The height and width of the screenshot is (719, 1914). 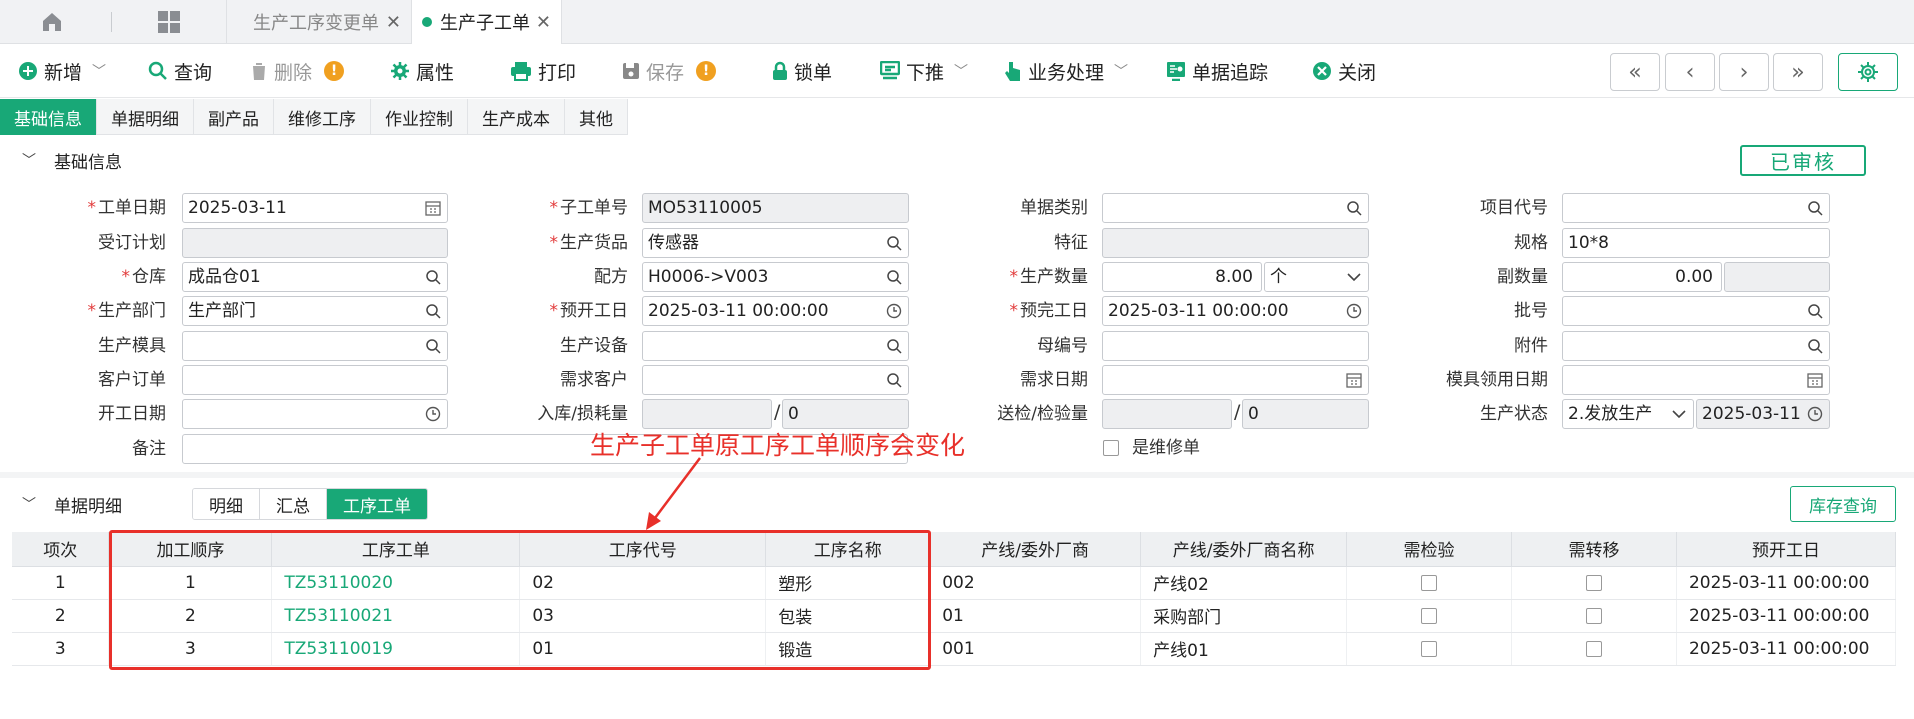 What do you see at coordinates (1798, 72) in the screenshot?
I see `nav-last-button: »` at bounding box center [1798, 72].